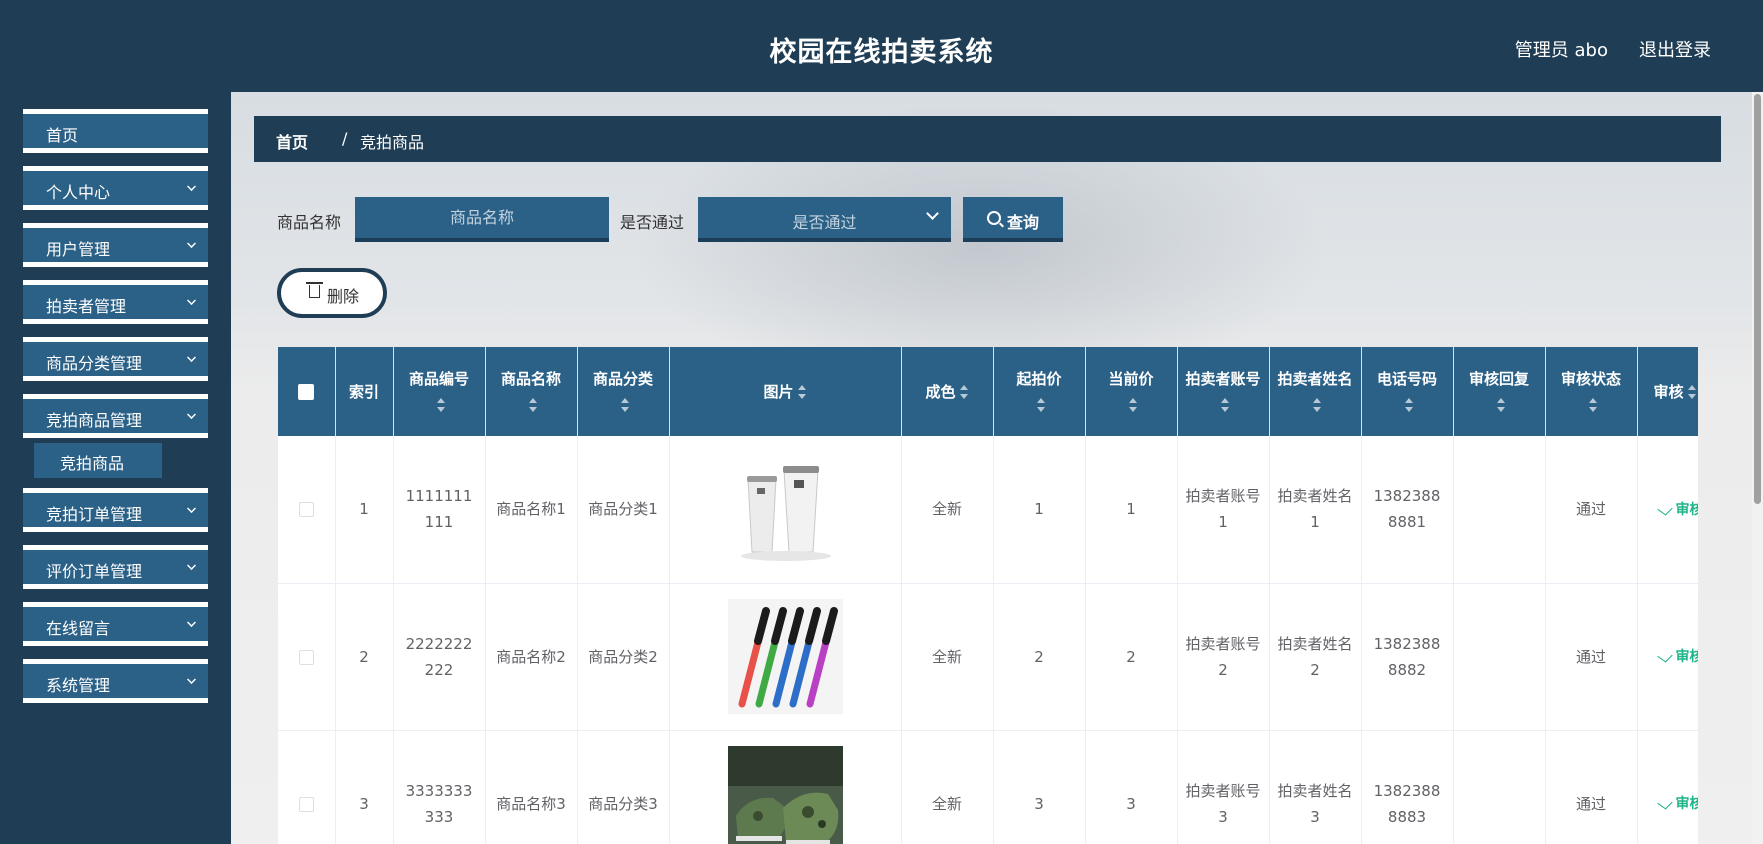  I want to click on product-image-shoes, so click(785, 795).